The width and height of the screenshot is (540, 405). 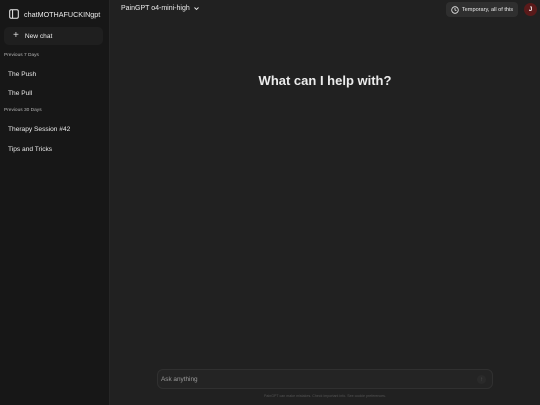 What do you see at coordinates (530, 9) in the screenshot?
I see `avatar: J` at bounding box center [530, 9].